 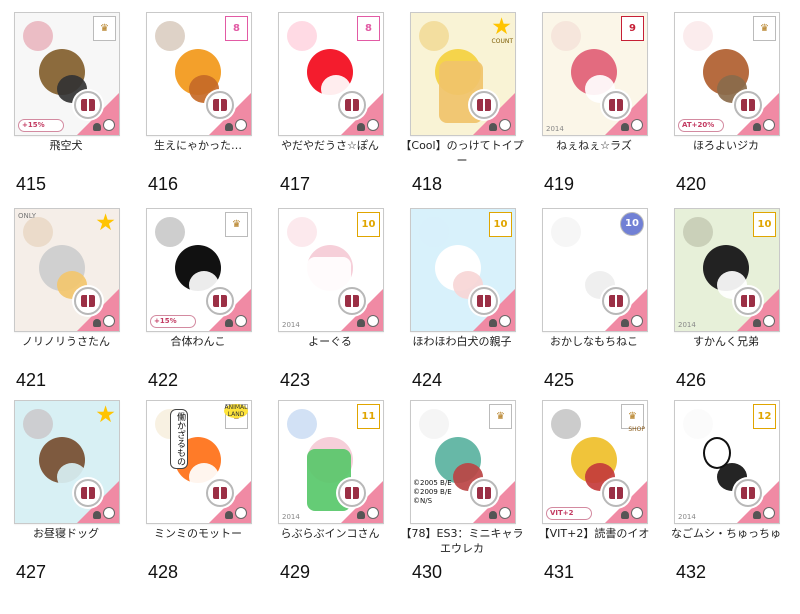 I want to click on level-badge: 10, so click(x=632, y=224).